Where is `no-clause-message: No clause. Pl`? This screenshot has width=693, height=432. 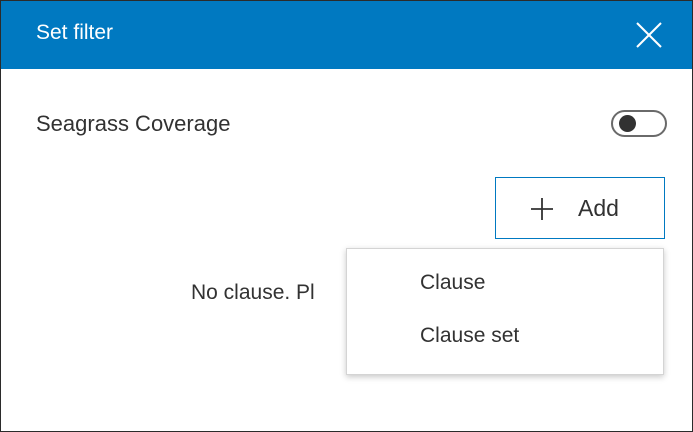
no-clause-message: No clause. Pl is located at coordinates (253, 292).